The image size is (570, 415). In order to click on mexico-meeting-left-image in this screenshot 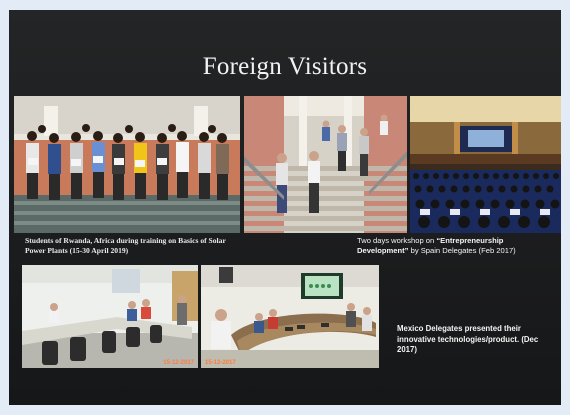, I will do `click(110, 316)`.